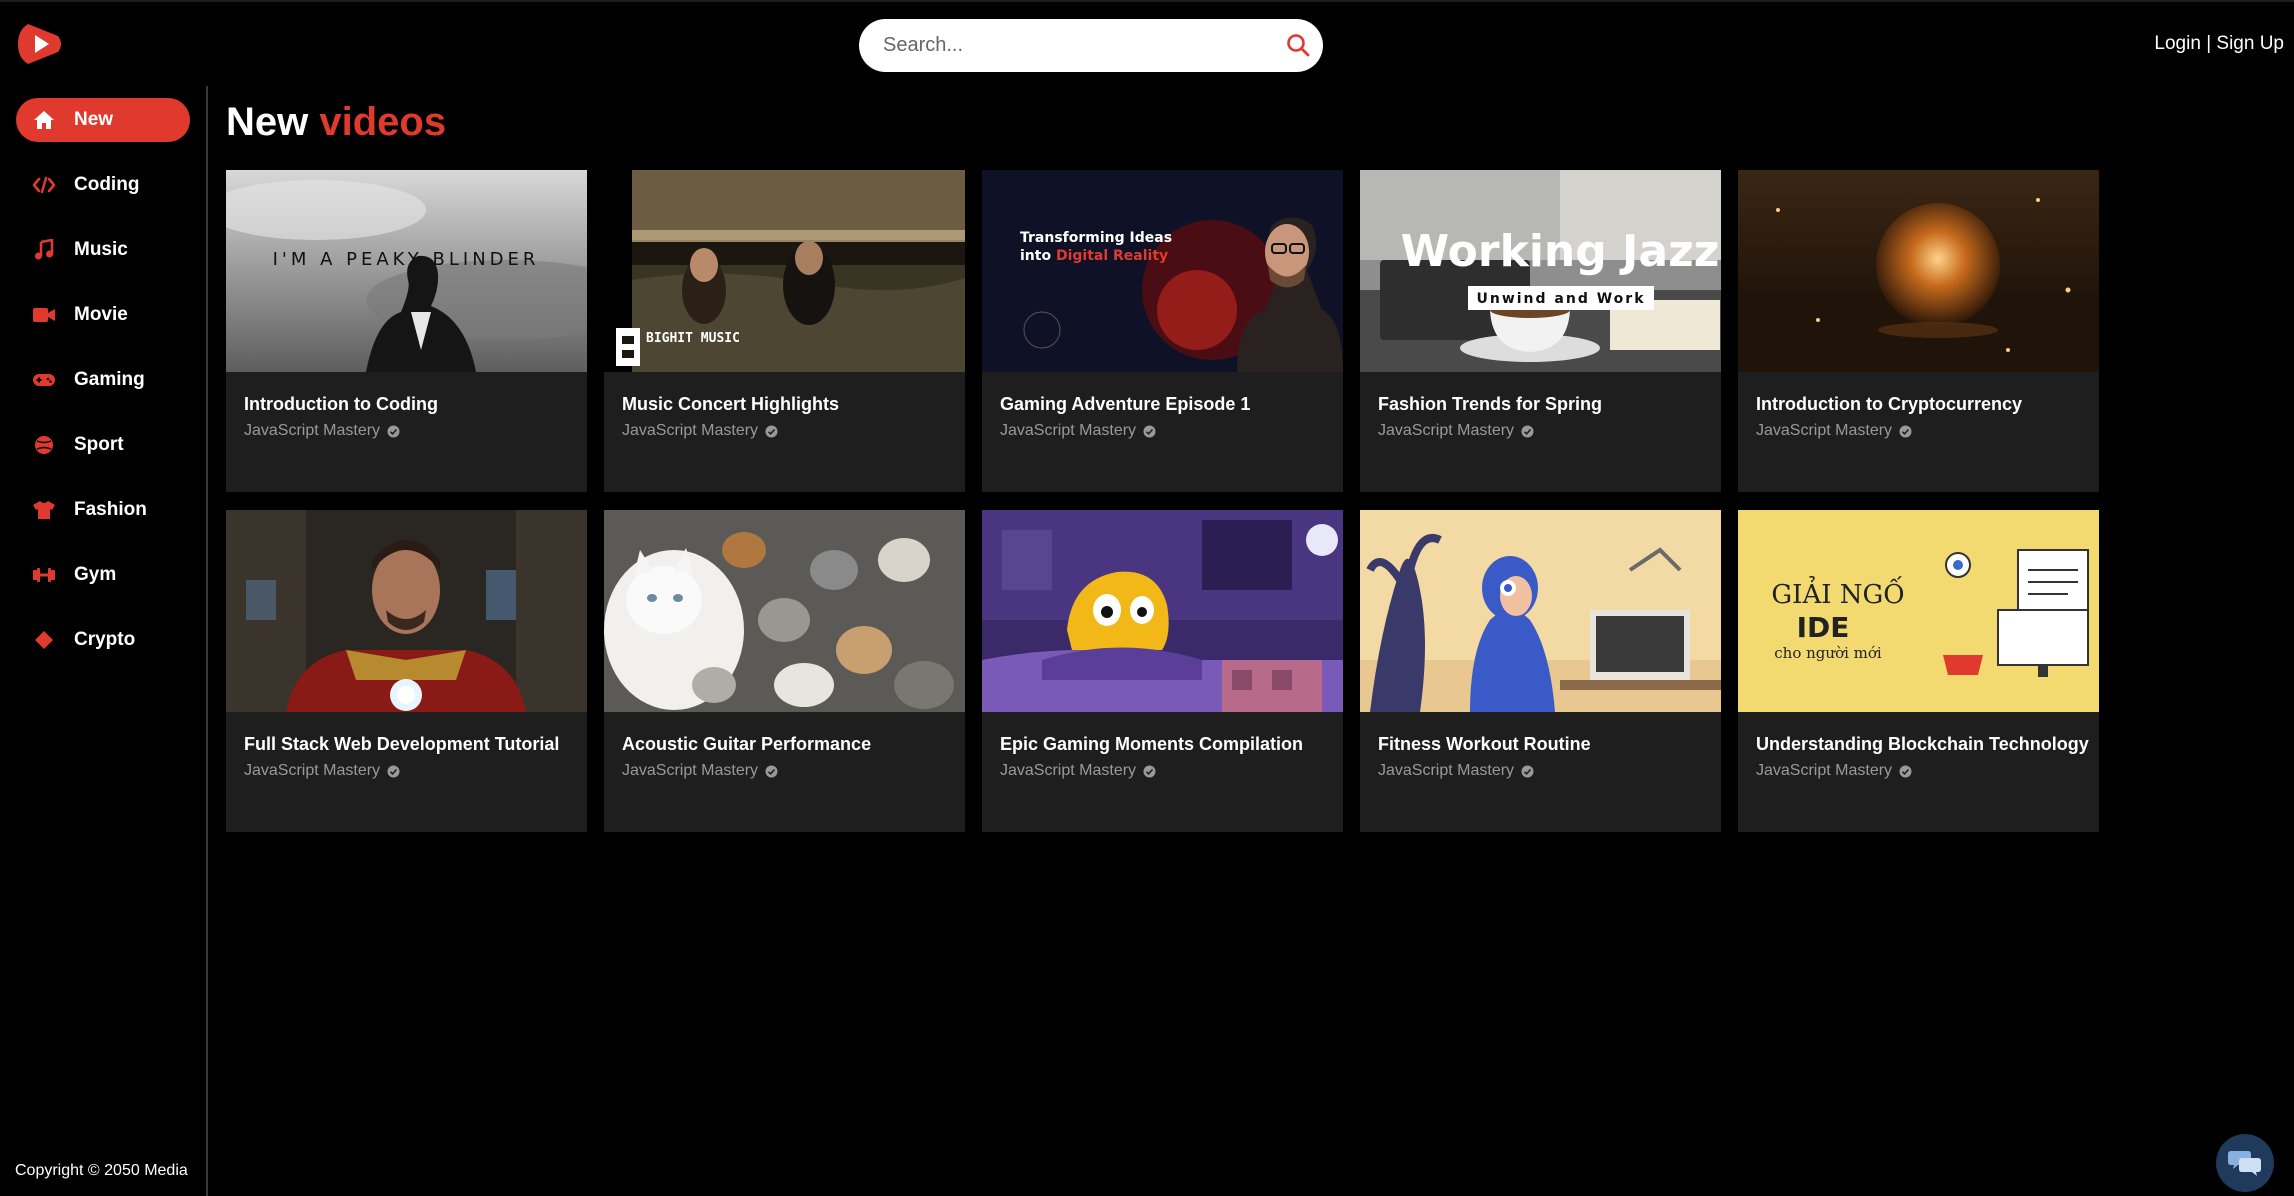 The width and height of the screenshot is (2294, 1196). I want to click on top-bar: Login | Sign Up, so click(1147, 43).